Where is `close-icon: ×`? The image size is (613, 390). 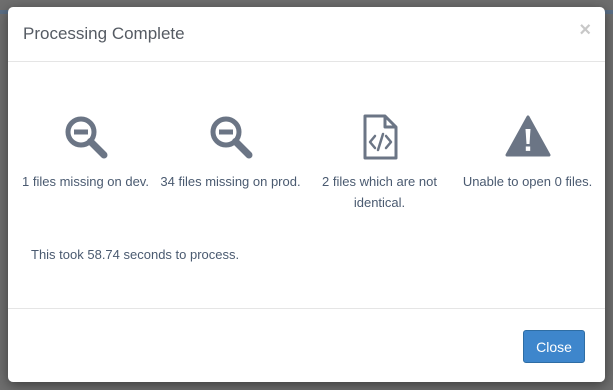
close-icon: × is located at coordinates (585, 30).